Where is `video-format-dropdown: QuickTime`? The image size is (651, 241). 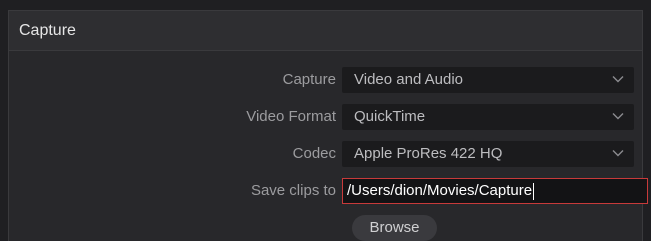
video-format-dropdown: QuickTime is located at coordinates (488, 117).